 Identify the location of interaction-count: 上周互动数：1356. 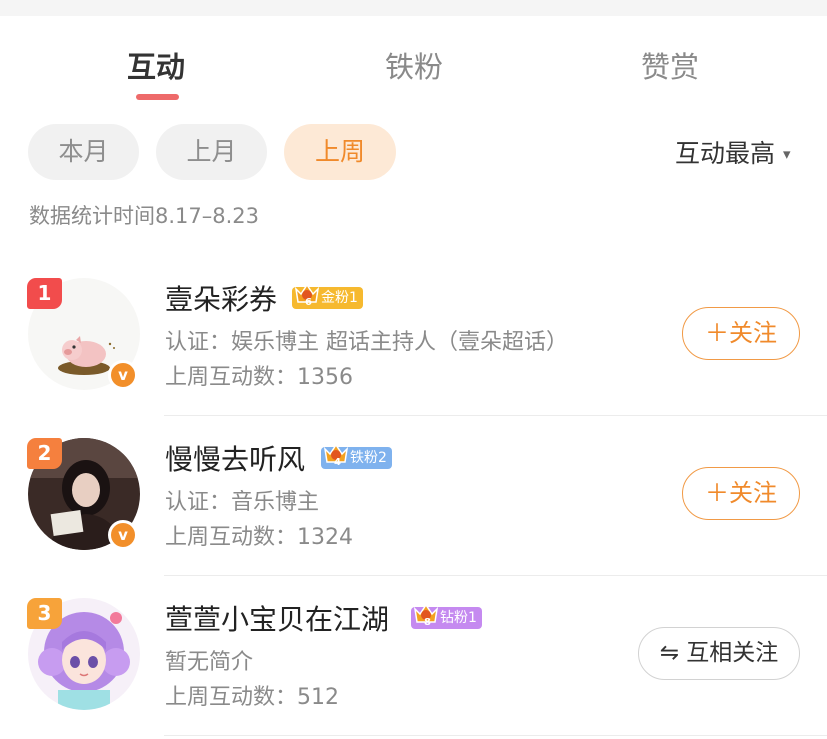
(259, 377).